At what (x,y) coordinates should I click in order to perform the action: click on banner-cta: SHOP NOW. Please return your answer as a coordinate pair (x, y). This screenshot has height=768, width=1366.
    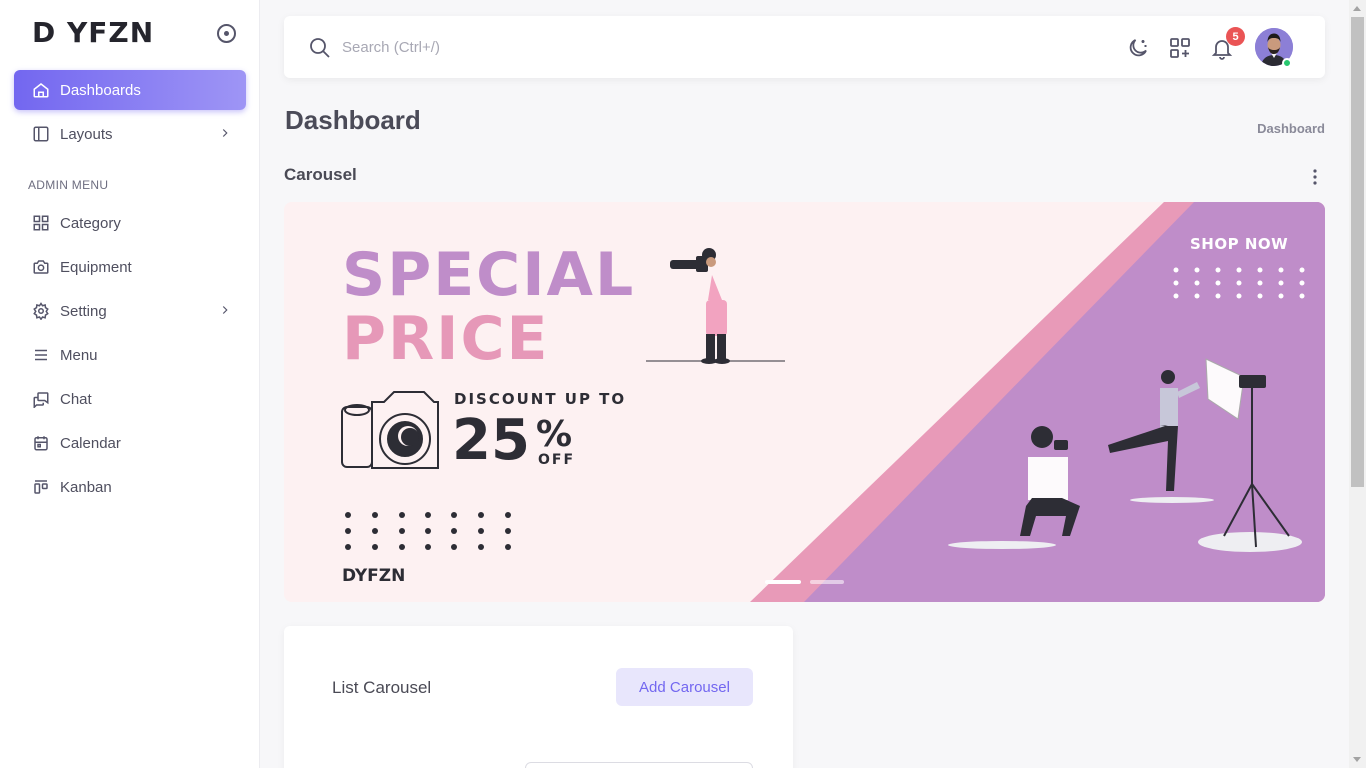
    Looking at the image, I should click on (1239, 244).